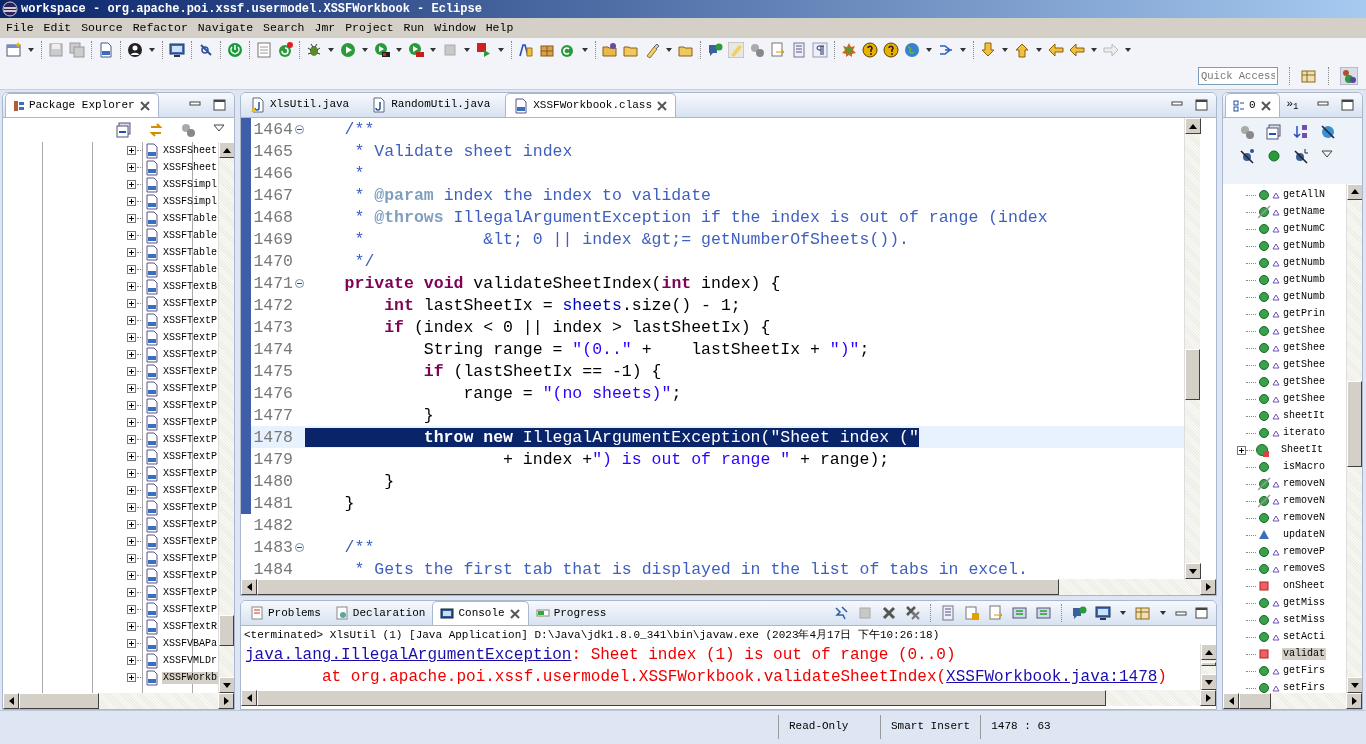 This screenshot has height=744, width=1366. Describe the element at coordinates (299, 129) in the screenshot. I see `fold-icon` at that location.